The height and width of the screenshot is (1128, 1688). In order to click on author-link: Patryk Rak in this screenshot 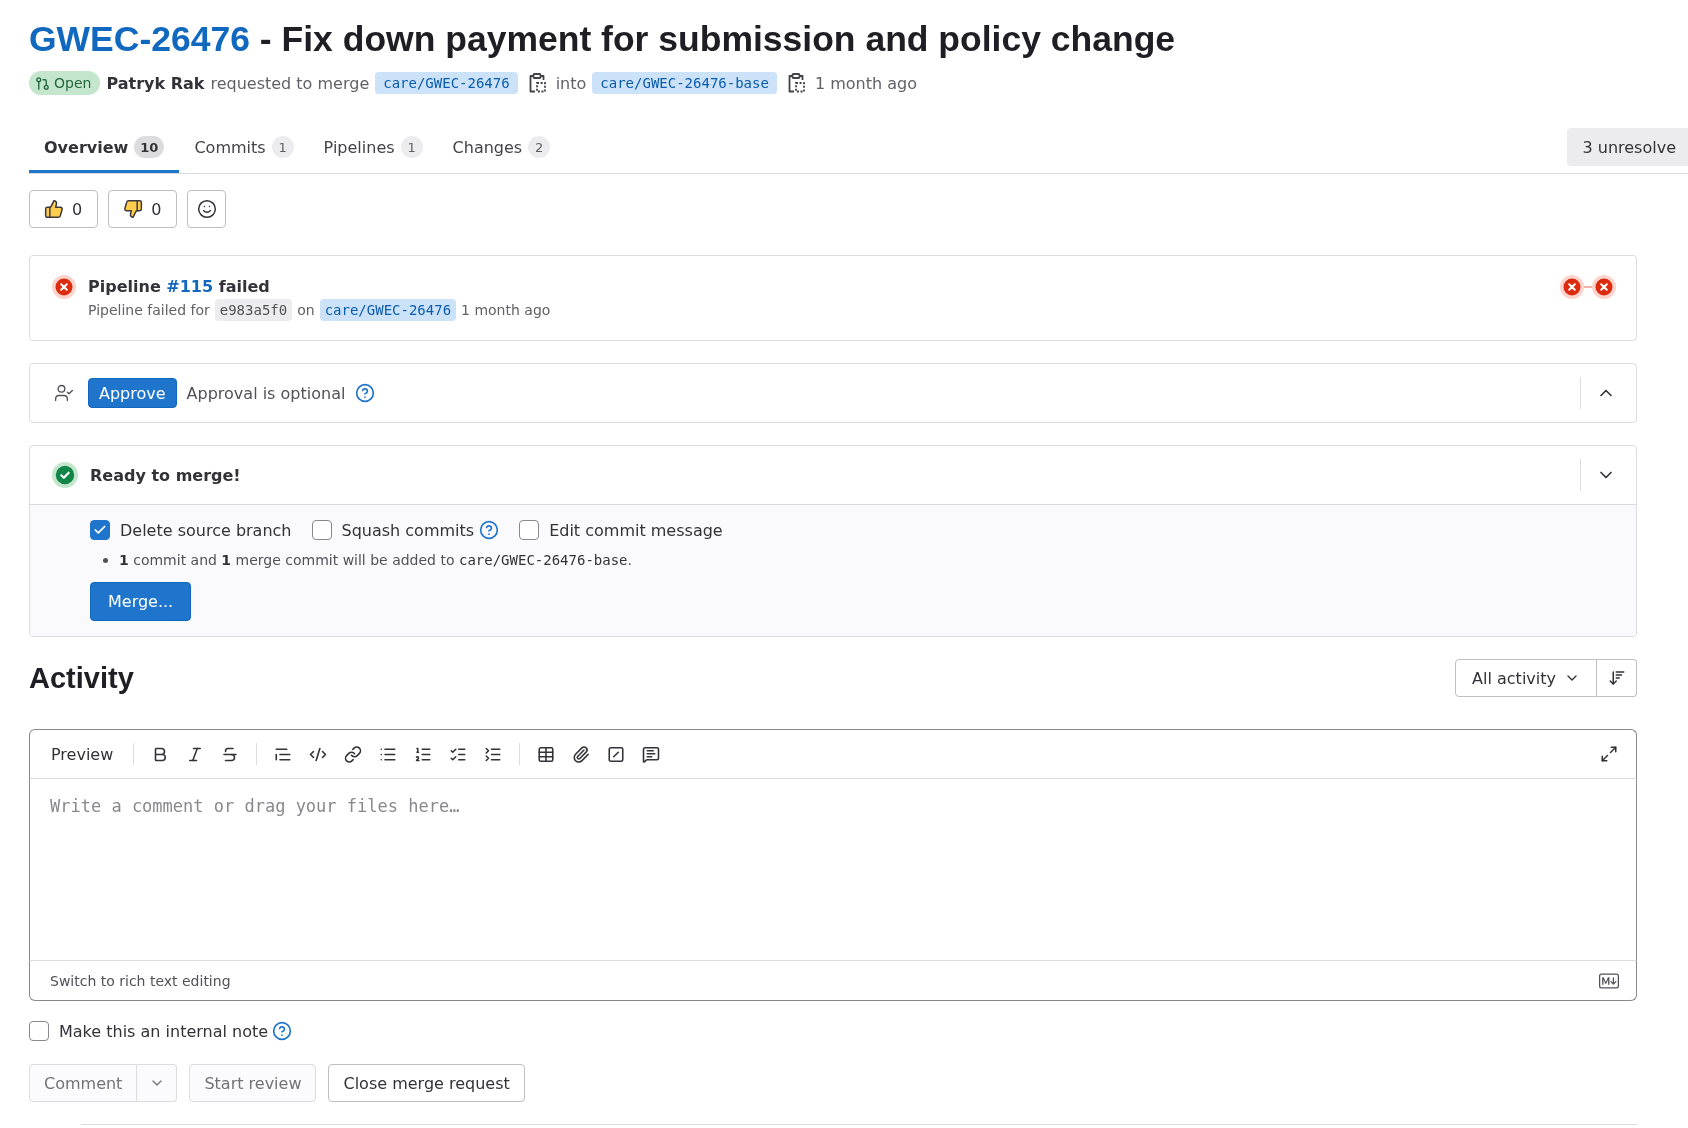, I will do `click(155, 83)`.